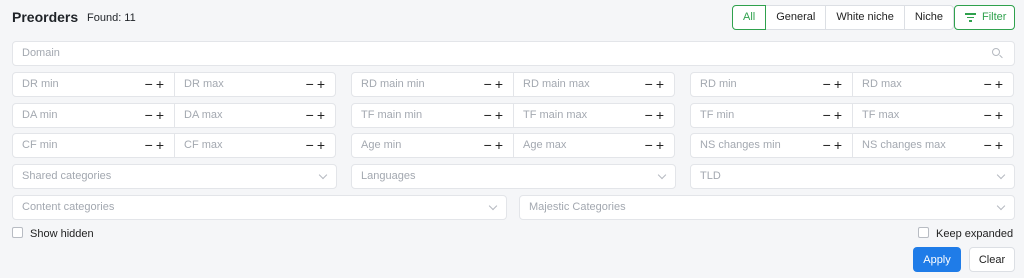 This screenshot has width=1024, height=278. I want to click on dr-max-stepper: −+, so click(317, 84).